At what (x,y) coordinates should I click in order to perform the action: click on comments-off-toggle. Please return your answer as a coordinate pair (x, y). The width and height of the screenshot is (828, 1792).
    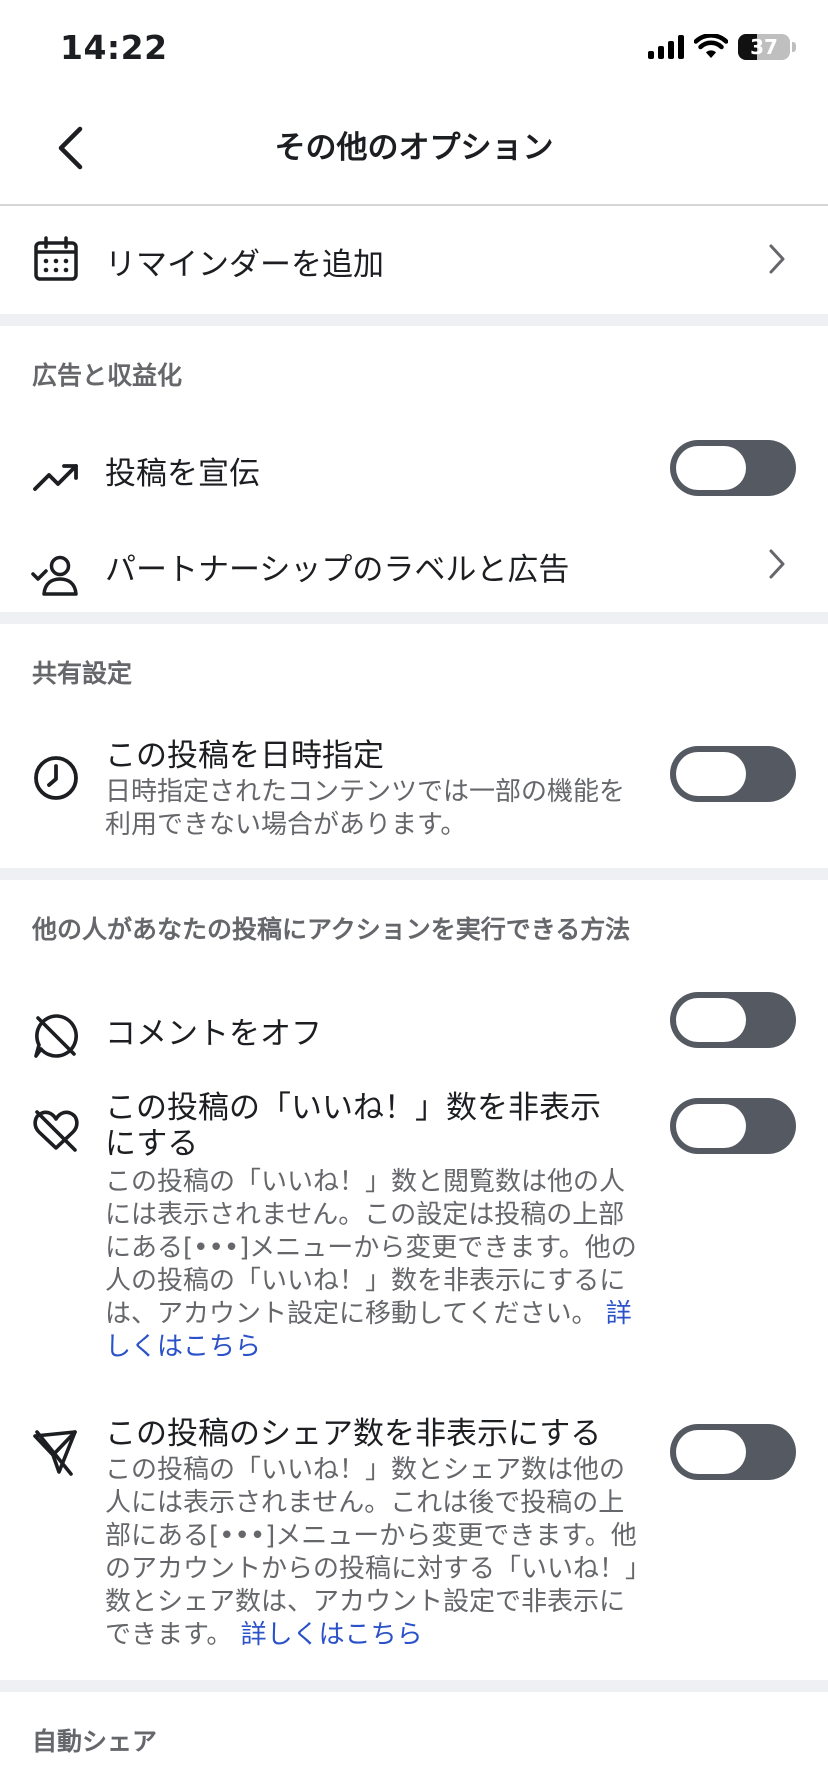
    Looking at the image, I should click on (733, 1020).